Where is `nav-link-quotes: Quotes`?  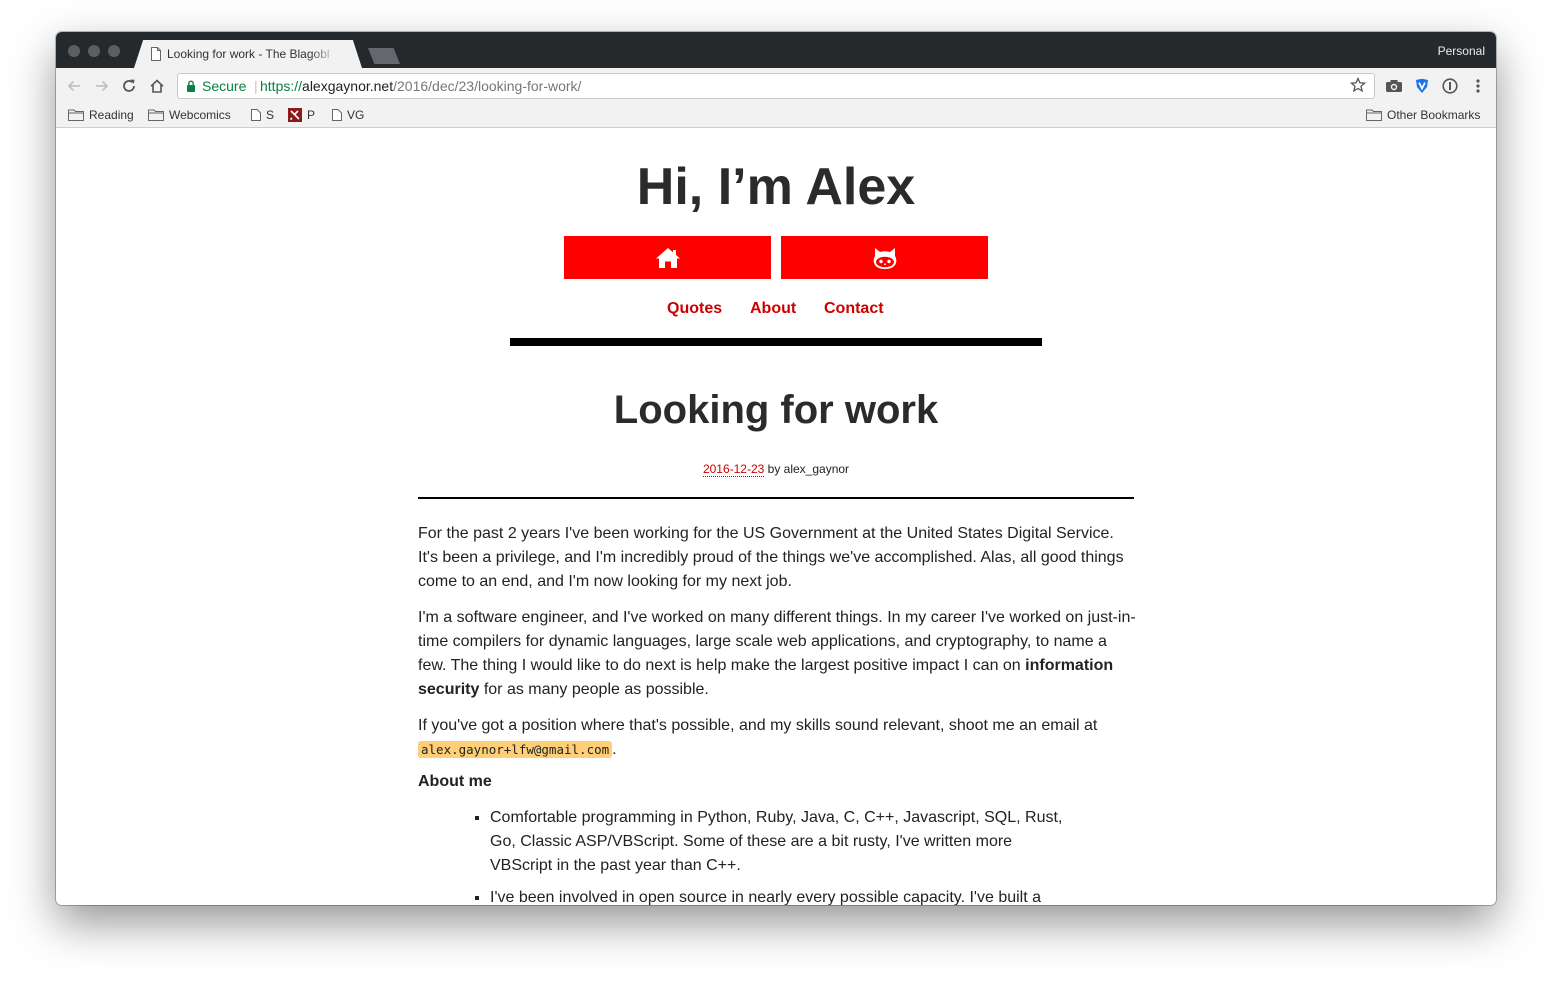 nav-link-quotes: Quotes is located at coordinates (694, 309).